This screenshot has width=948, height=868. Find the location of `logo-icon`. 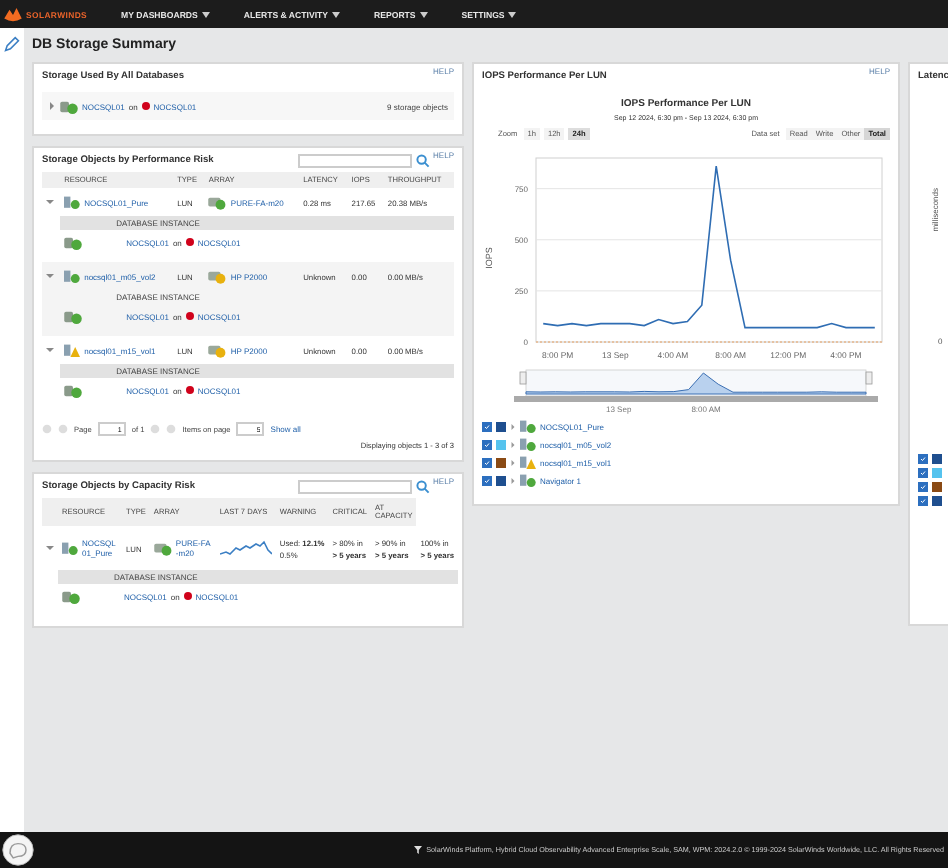

logo-icon is located at coordinates (13, 14).